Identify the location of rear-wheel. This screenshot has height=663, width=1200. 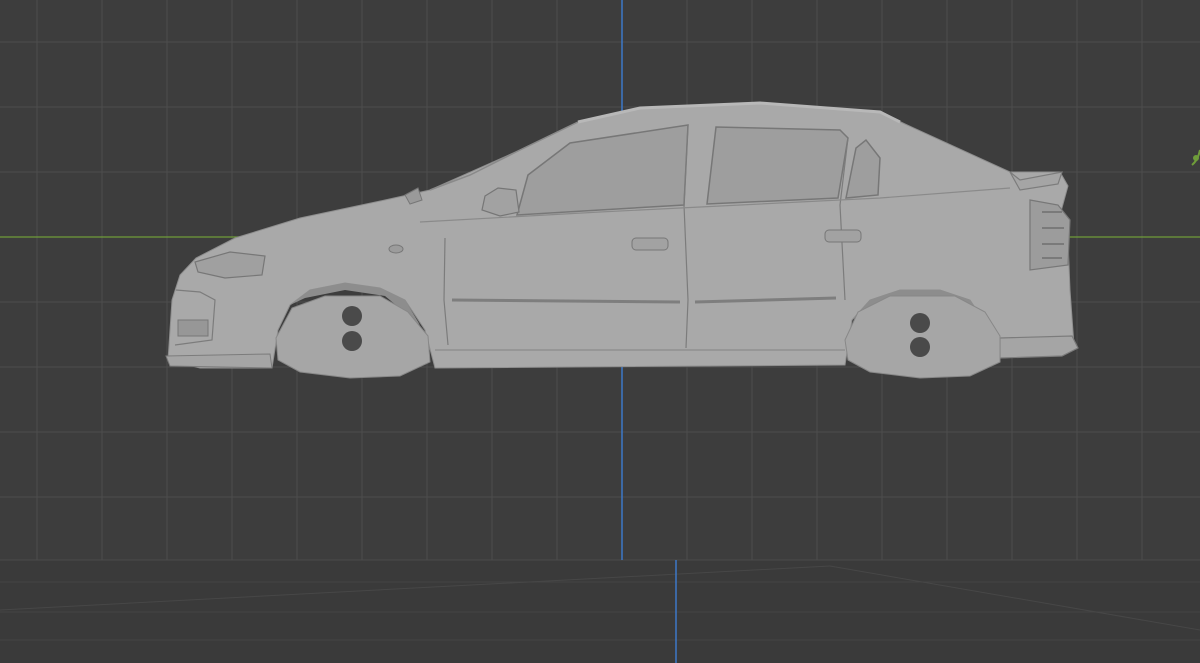
(922, 337).